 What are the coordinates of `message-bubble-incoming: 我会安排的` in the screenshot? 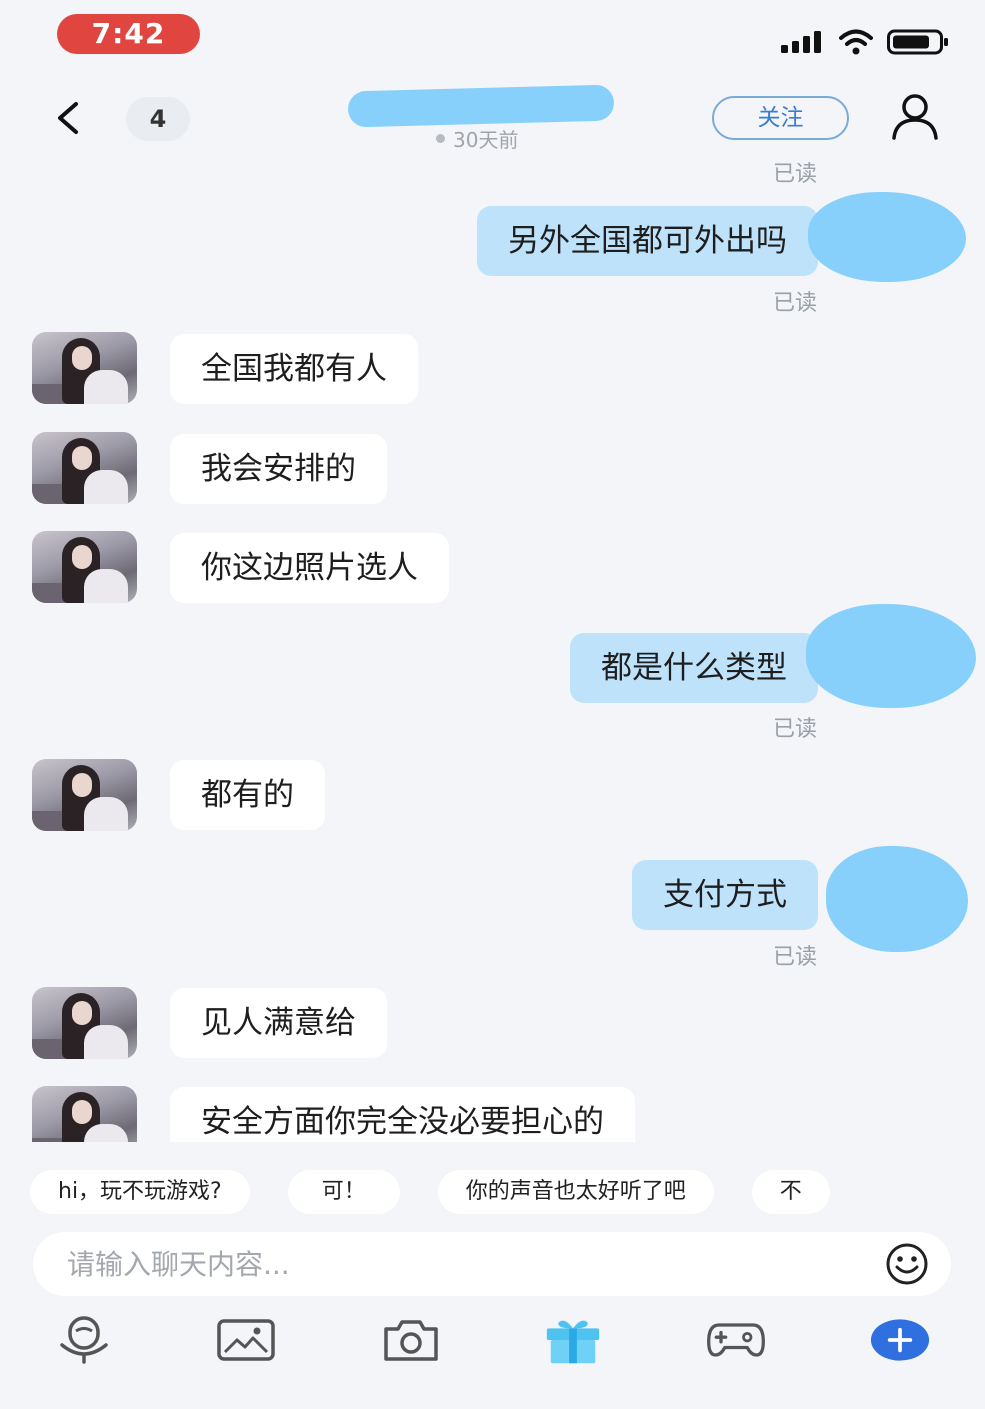 It's located at (278, 469).